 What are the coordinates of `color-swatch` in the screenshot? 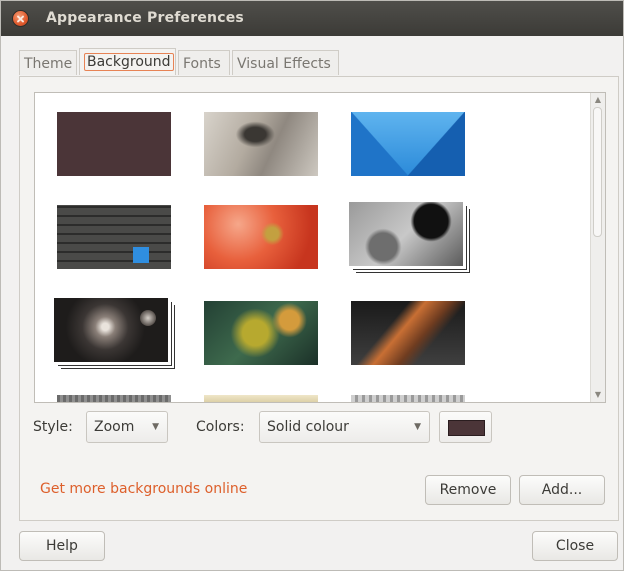 It's located at (466, 428).